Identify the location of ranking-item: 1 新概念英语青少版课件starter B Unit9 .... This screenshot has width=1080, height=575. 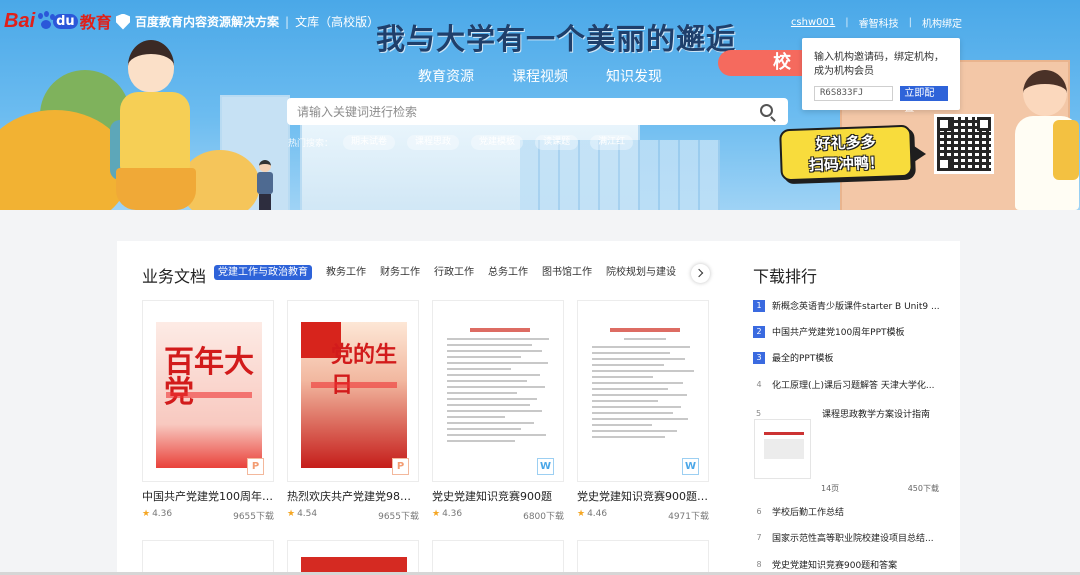
(848, 305).